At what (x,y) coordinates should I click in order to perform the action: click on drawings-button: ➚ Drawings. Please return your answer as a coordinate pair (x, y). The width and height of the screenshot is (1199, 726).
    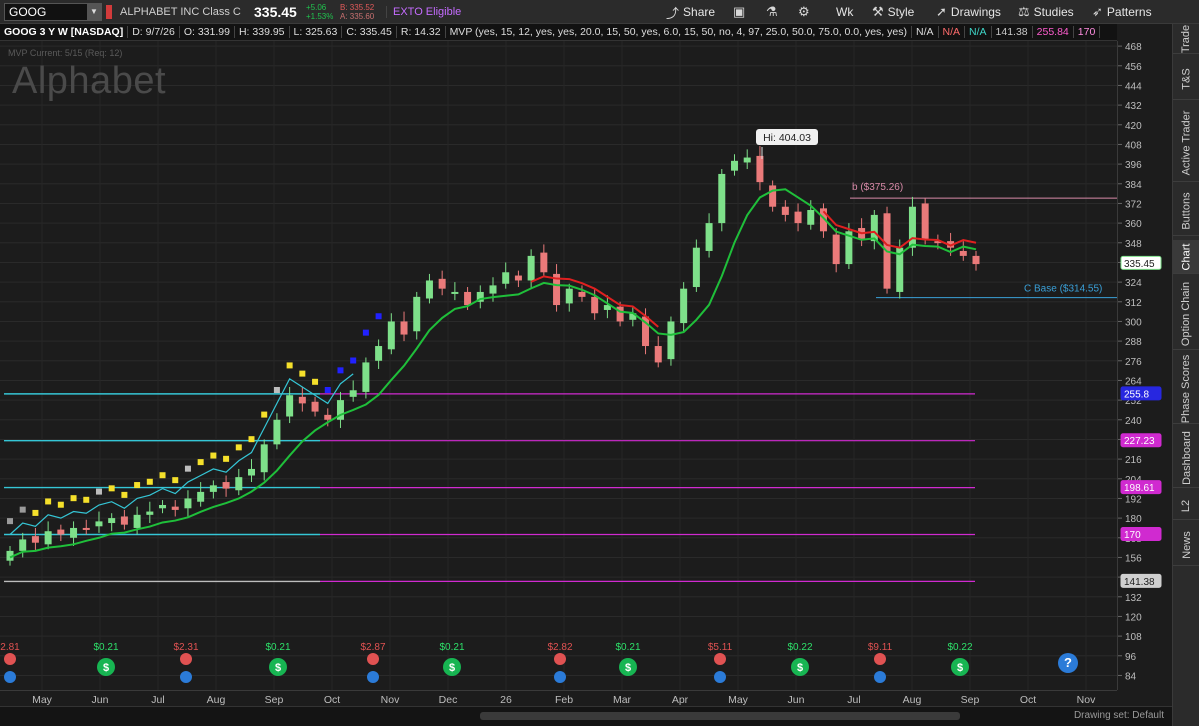
    Looking at the image, I should click on (968, 12).